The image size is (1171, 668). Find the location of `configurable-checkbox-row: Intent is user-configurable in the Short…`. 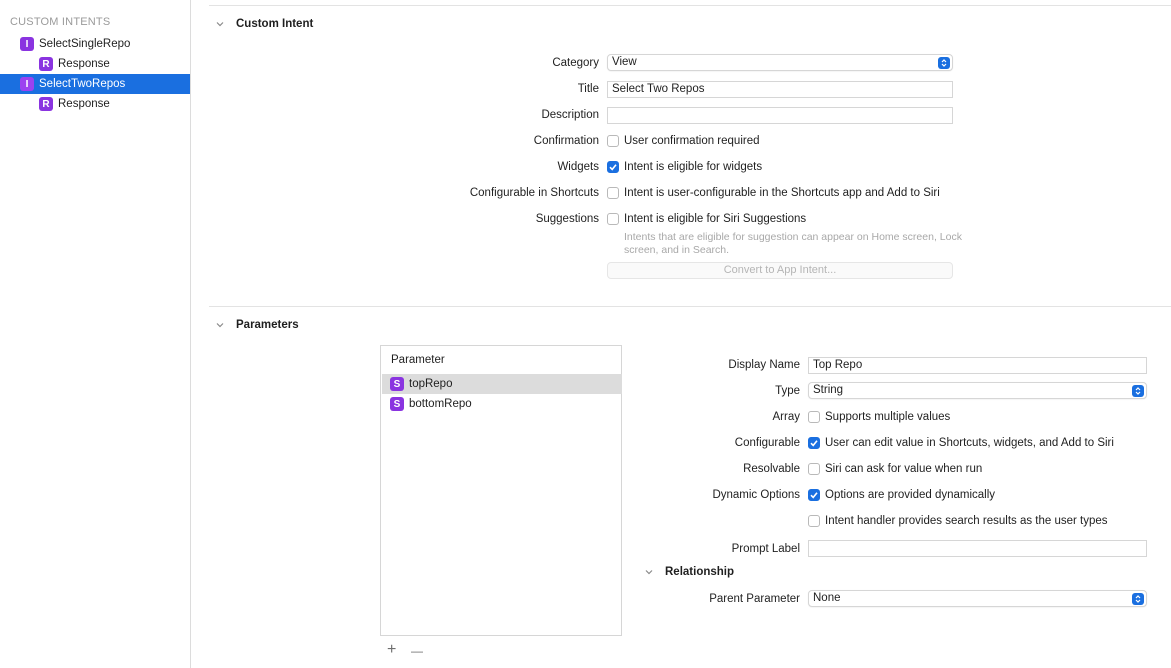

configurable-checkbox-row: Intent is user-configurable in the Short… is located at coordinates (773, 193).